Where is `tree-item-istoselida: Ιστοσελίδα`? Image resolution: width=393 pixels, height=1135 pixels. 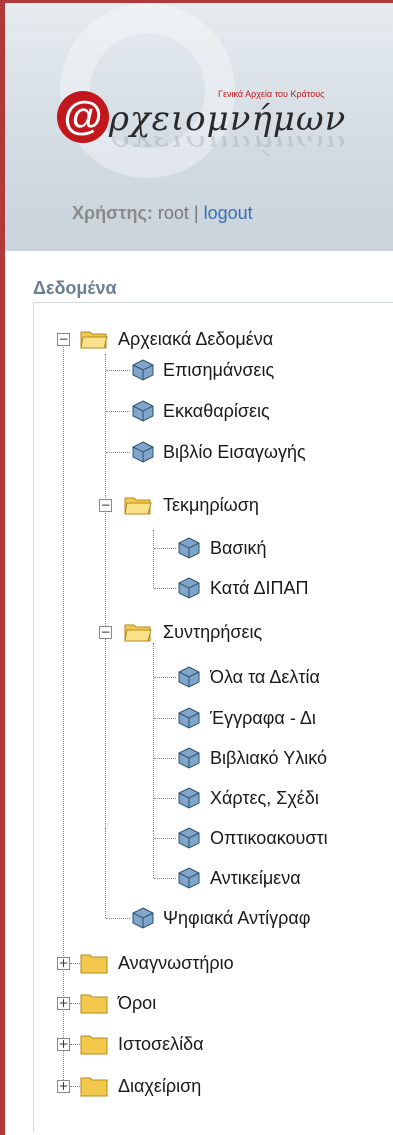 tree-item-istoselida: Ιστοσελίδα is located at coordinates (161, 1044).